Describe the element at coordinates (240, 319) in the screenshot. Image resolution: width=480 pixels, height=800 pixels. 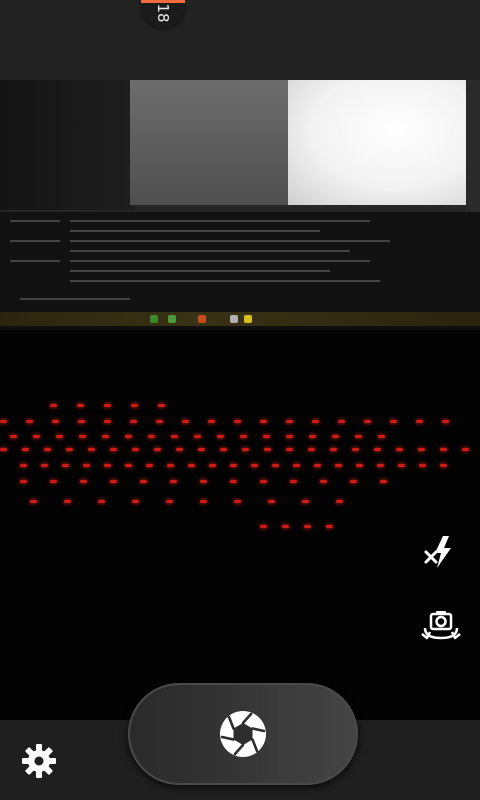
I see `scene-taskbar` at that location.